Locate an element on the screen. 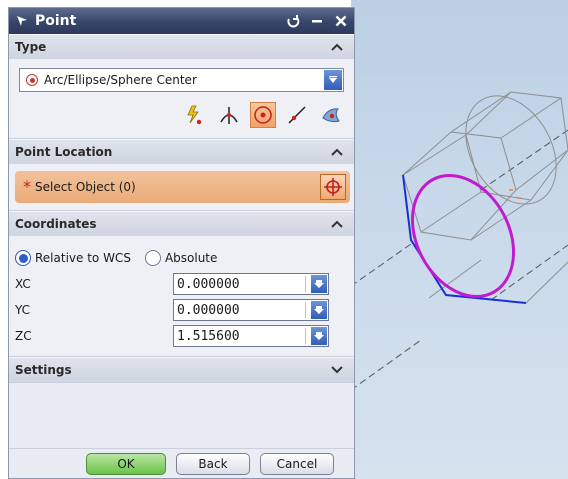 The width and height of the screenshot is (568, 479). xc-input: 0.000000 is located at coordinates (251, 284).